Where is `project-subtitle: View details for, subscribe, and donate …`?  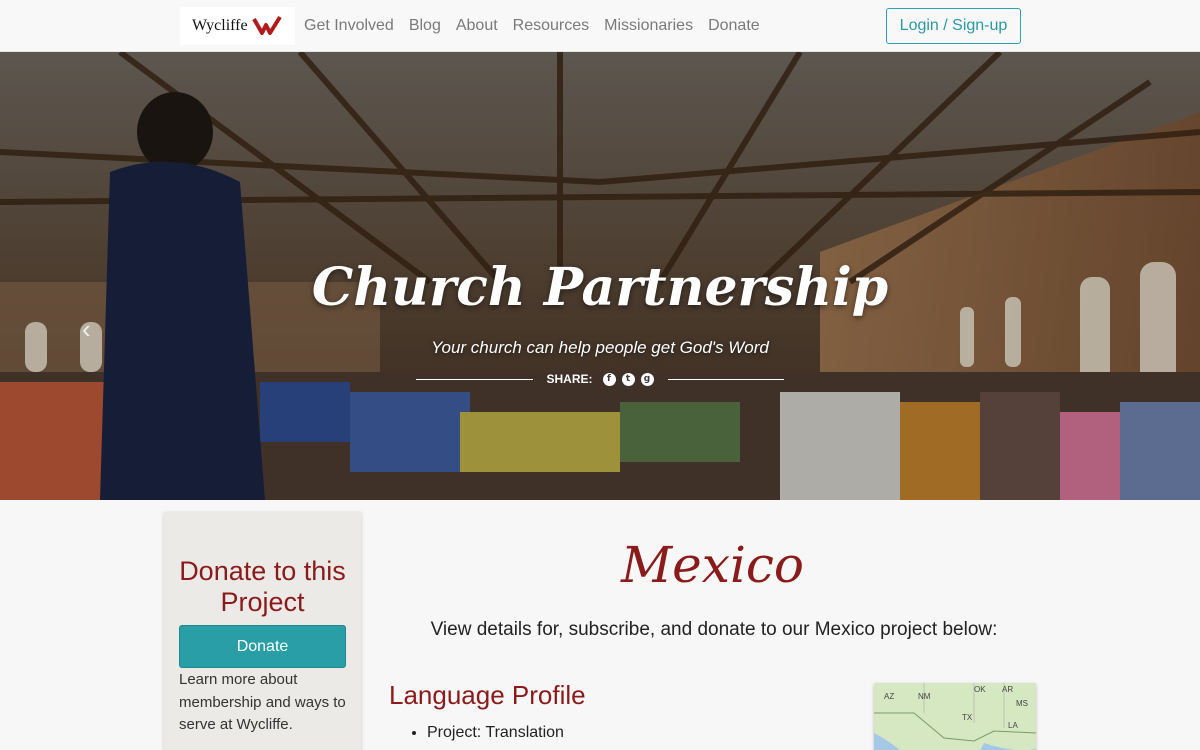 project-subtitle: View details for, subscribe, and donate … is located at coordinates (714, 629).